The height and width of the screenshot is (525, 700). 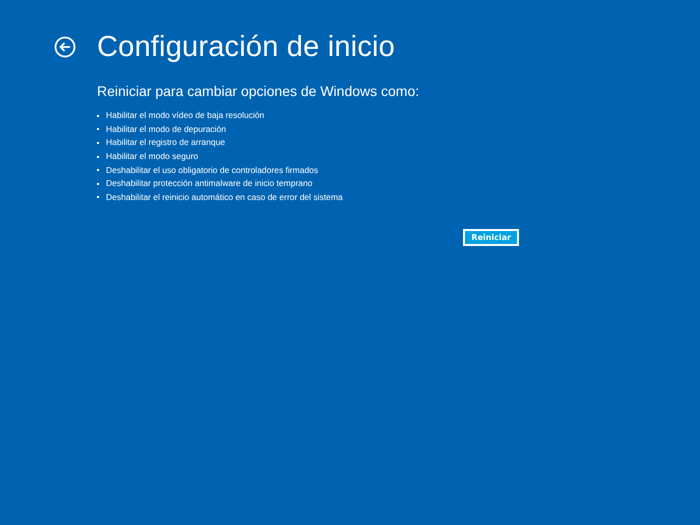 I want to click on restart-button: Reiniciar, so click(x=491, y=237).